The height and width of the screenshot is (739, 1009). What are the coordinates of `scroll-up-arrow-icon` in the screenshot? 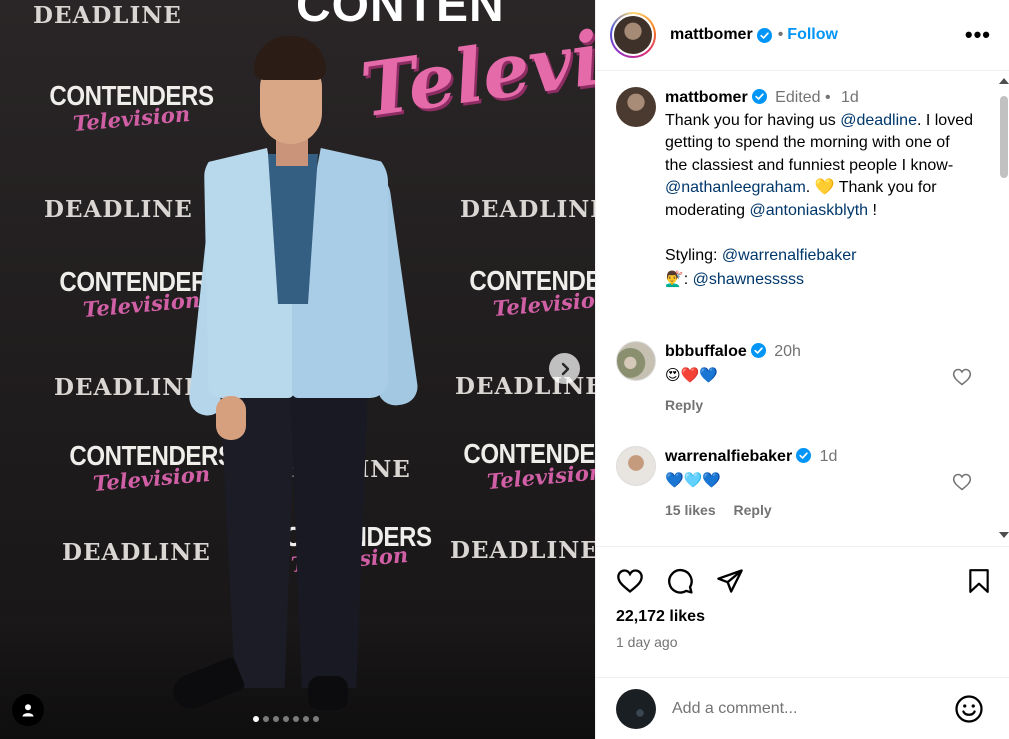 It's located at (1004, 81).